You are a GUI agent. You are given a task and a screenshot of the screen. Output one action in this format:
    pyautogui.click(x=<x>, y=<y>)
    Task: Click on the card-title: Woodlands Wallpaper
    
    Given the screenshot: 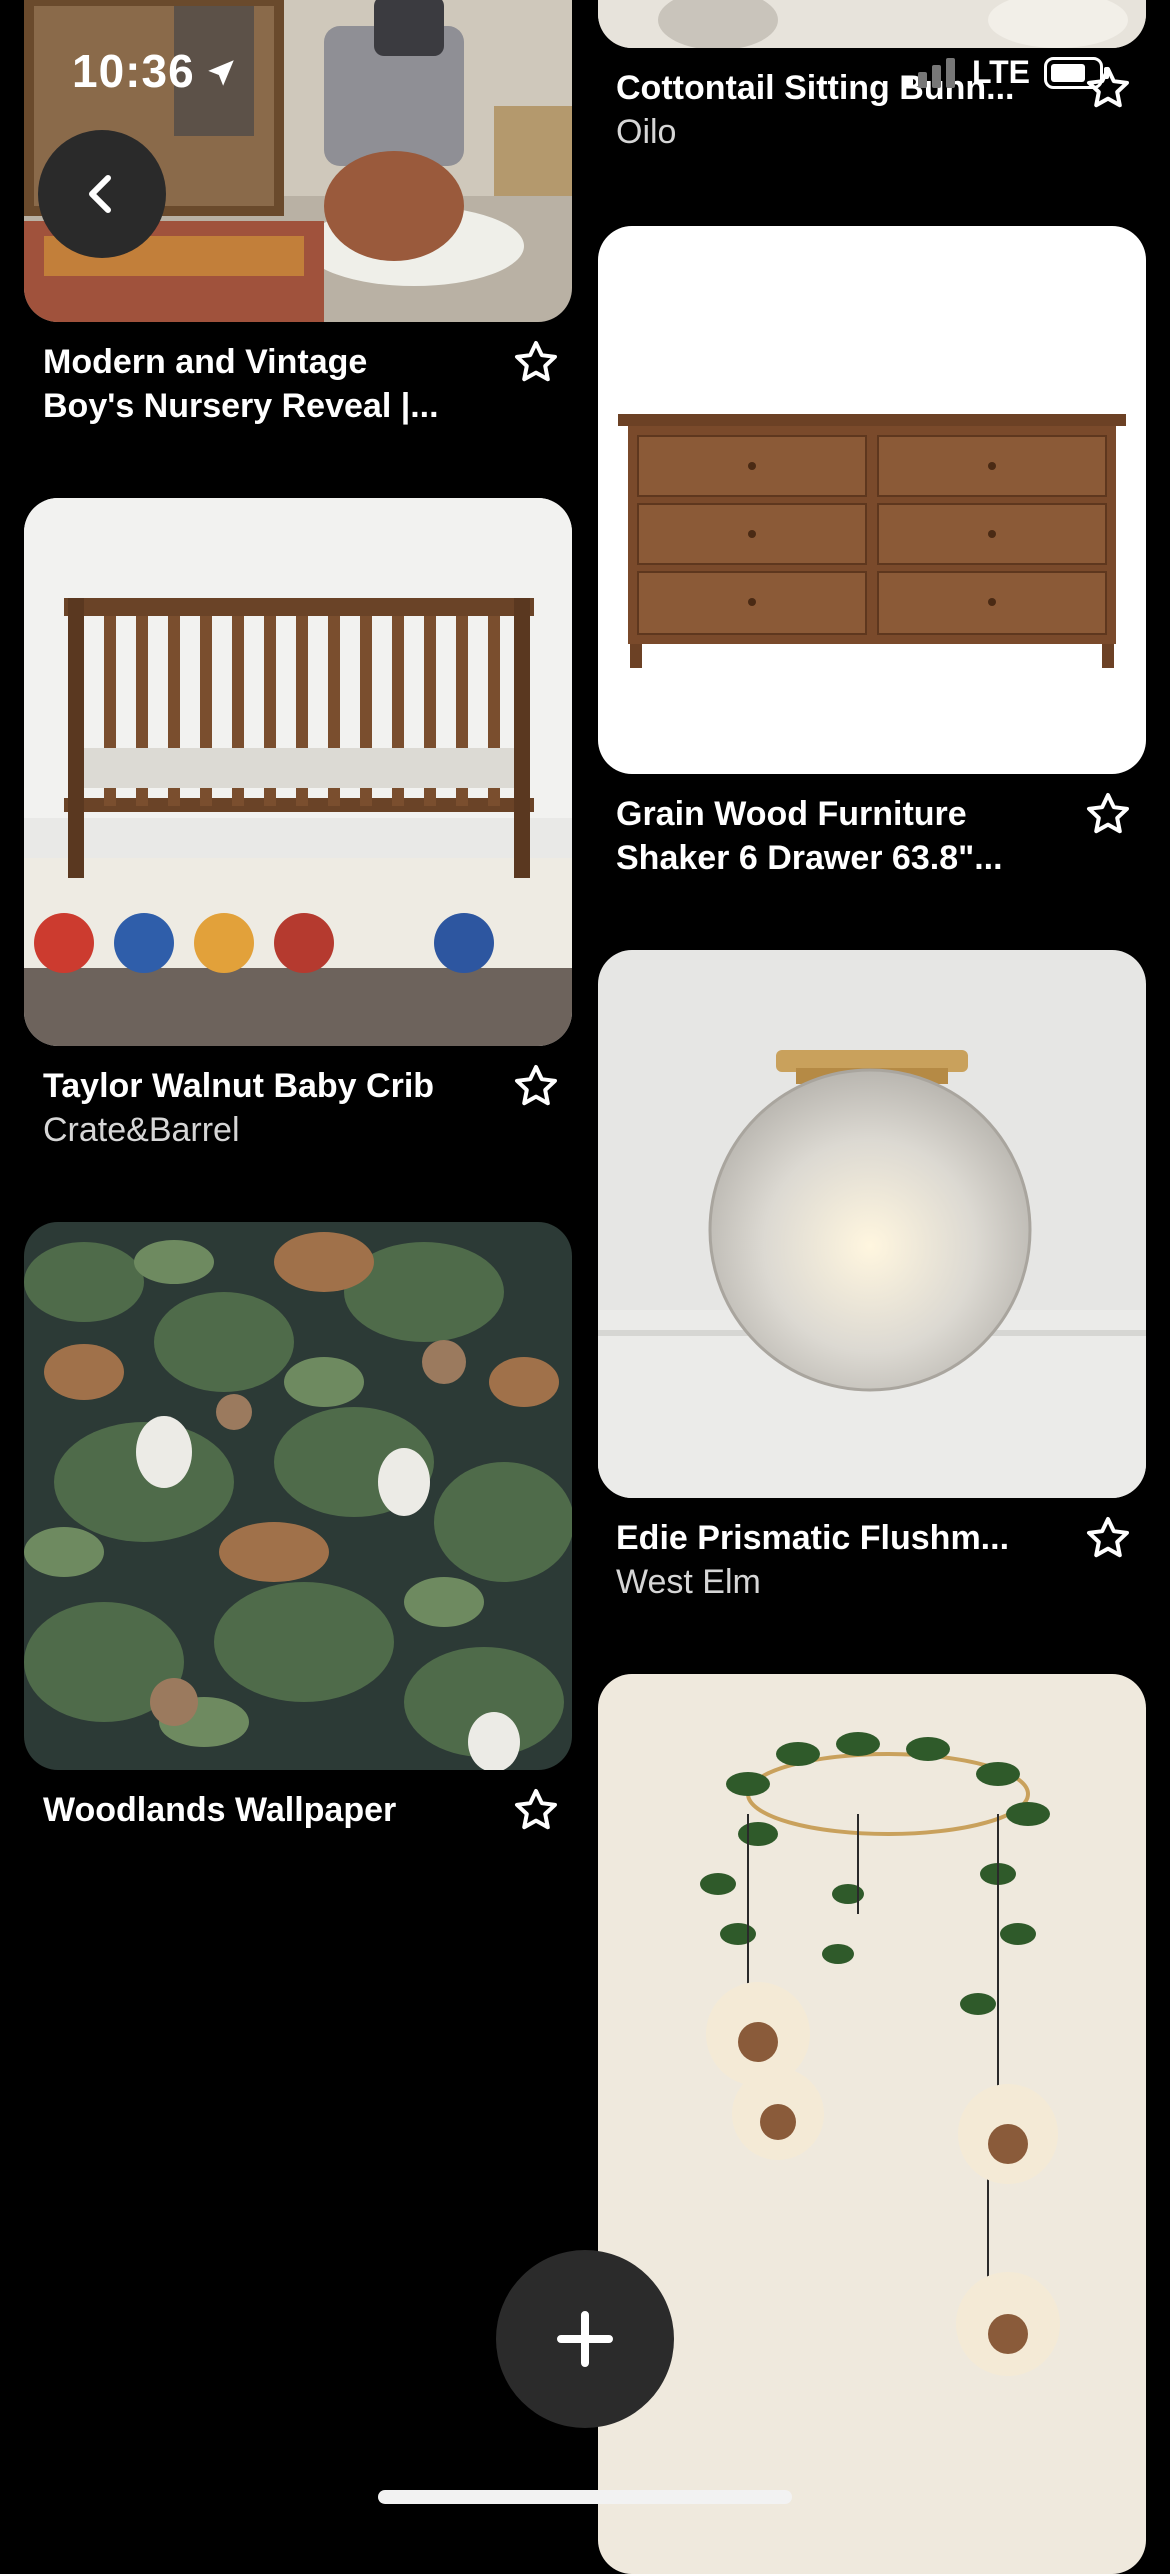 What is the action you would take?
    pyautogui.click(x=273, y=1810)
    